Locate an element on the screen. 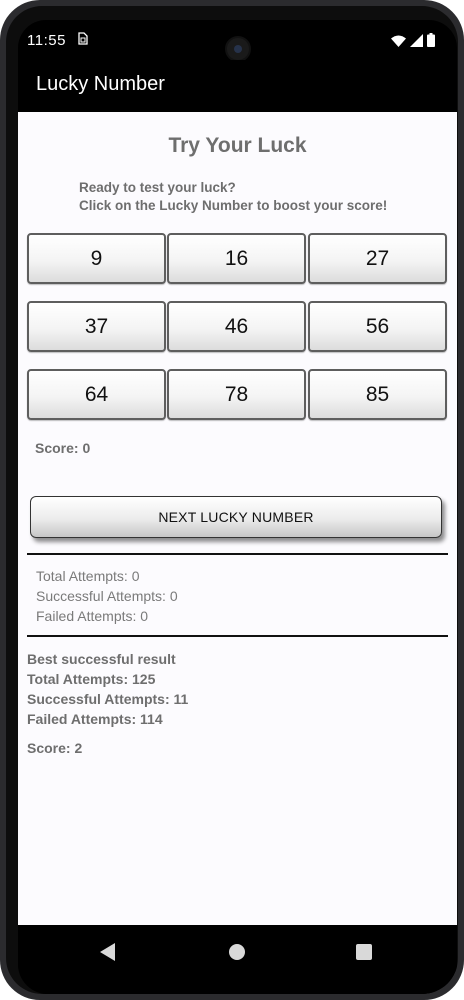  page-title: Try Your Luck is located at coordinates (237, 145).